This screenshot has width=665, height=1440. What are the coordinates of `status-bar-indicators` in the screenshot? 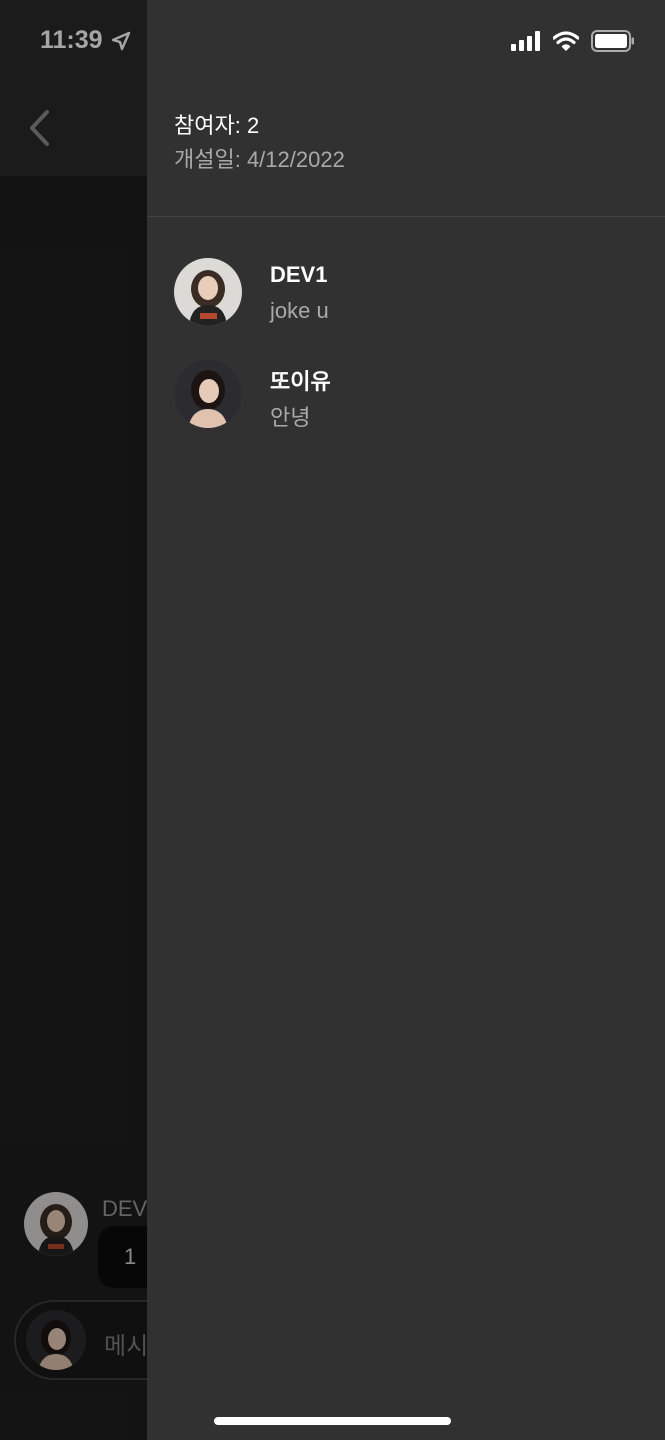 It's located at (573, 41).